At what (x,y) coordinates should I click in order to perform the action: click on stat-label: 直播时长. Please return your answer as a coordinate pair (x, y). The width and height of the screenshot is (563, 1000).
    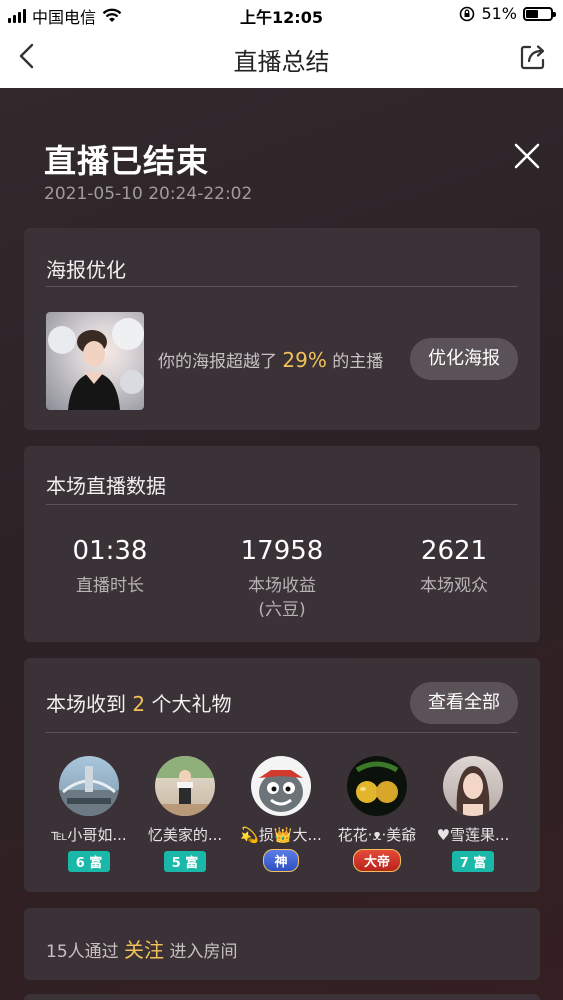
    Looking at the image, I should click on (110, 586).